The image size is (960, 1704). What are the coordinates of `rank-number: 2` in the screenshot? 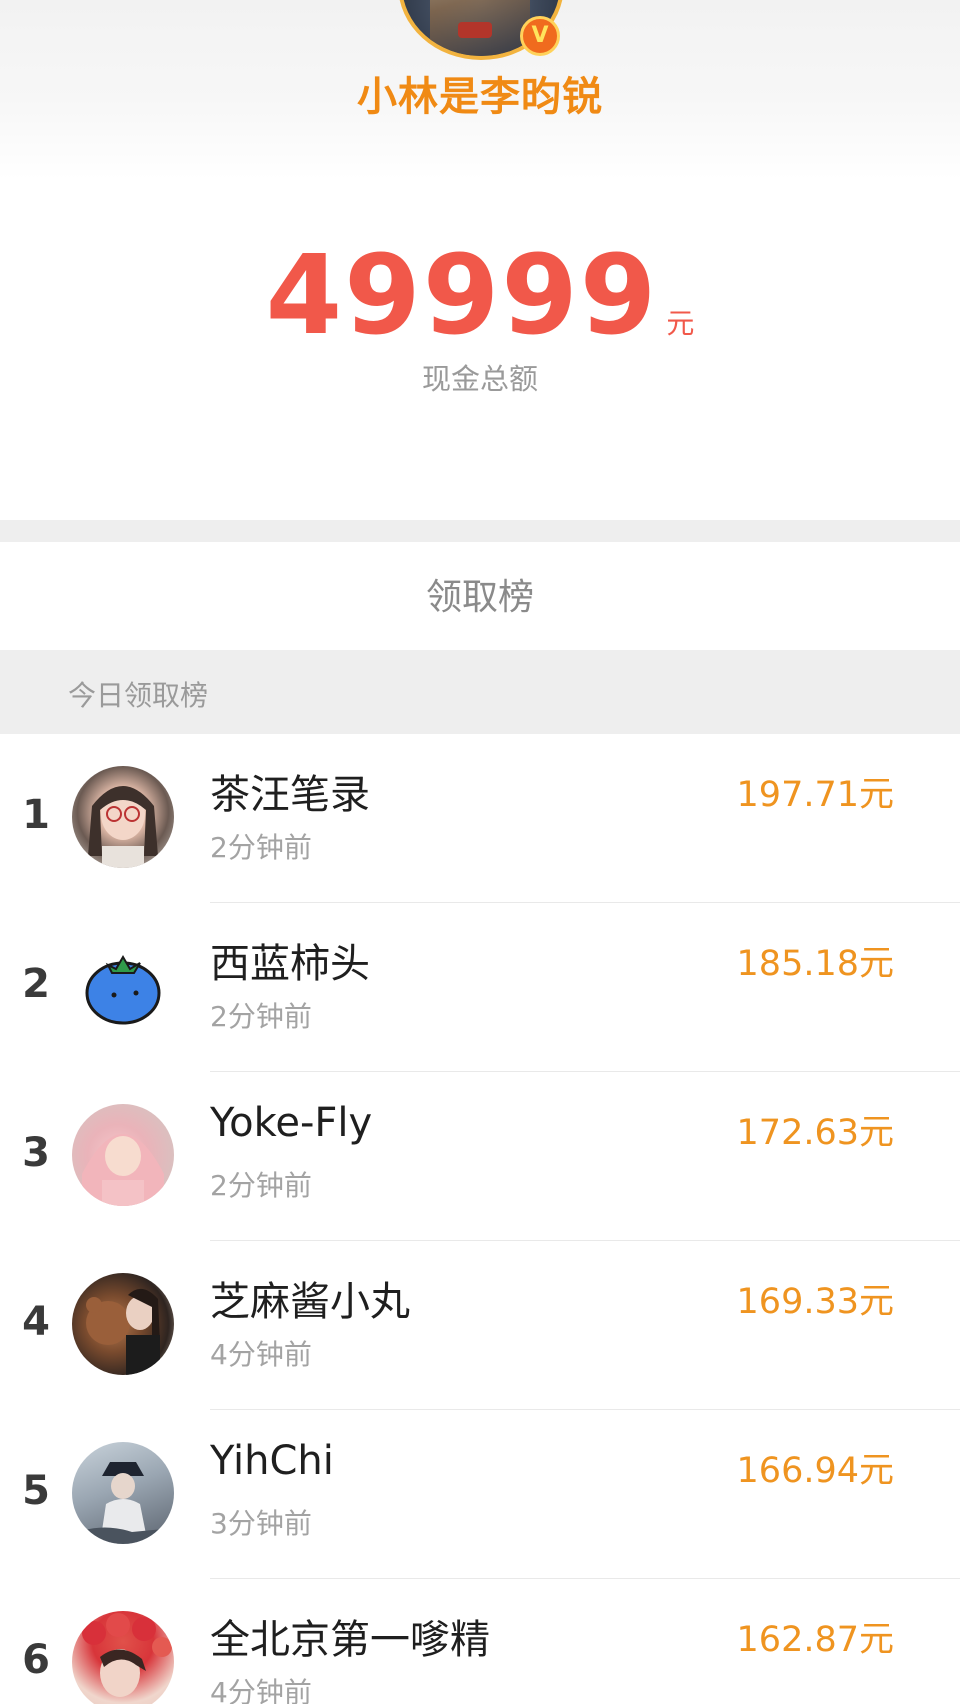 It's located at (36, 984).